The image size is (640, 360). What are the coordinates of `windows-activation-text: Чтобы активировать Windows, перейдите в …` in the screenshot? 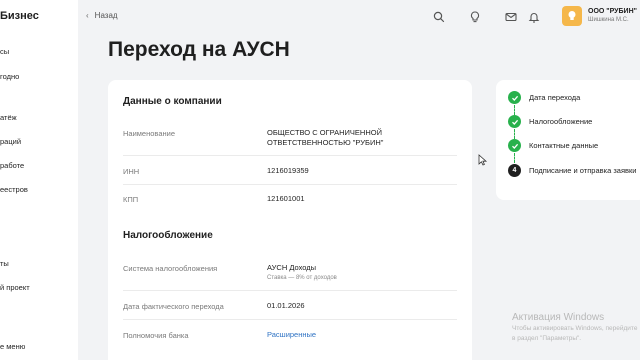 It's located at (575, 333).